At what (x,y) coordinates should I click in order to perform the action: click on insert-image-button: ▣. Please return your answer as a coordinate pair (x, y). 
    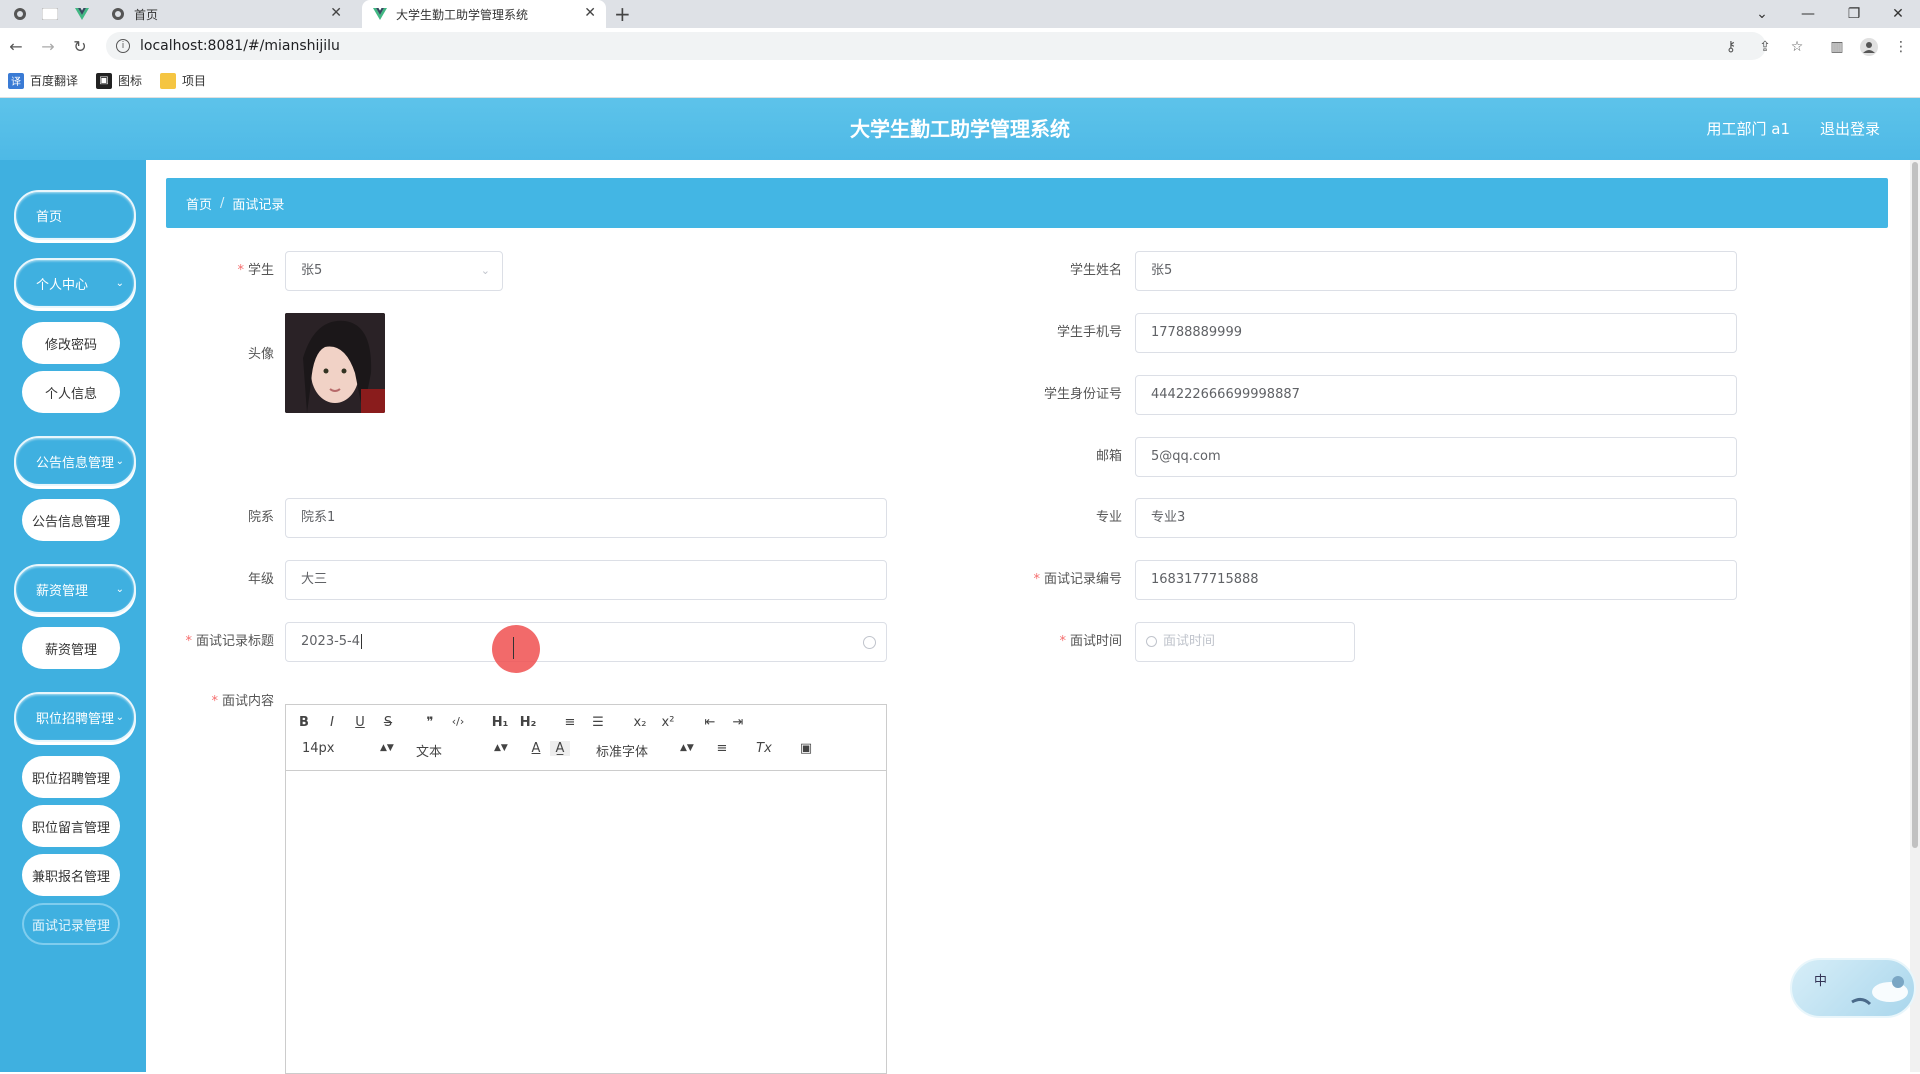
    Looking at the image, I should click on (806, 748).